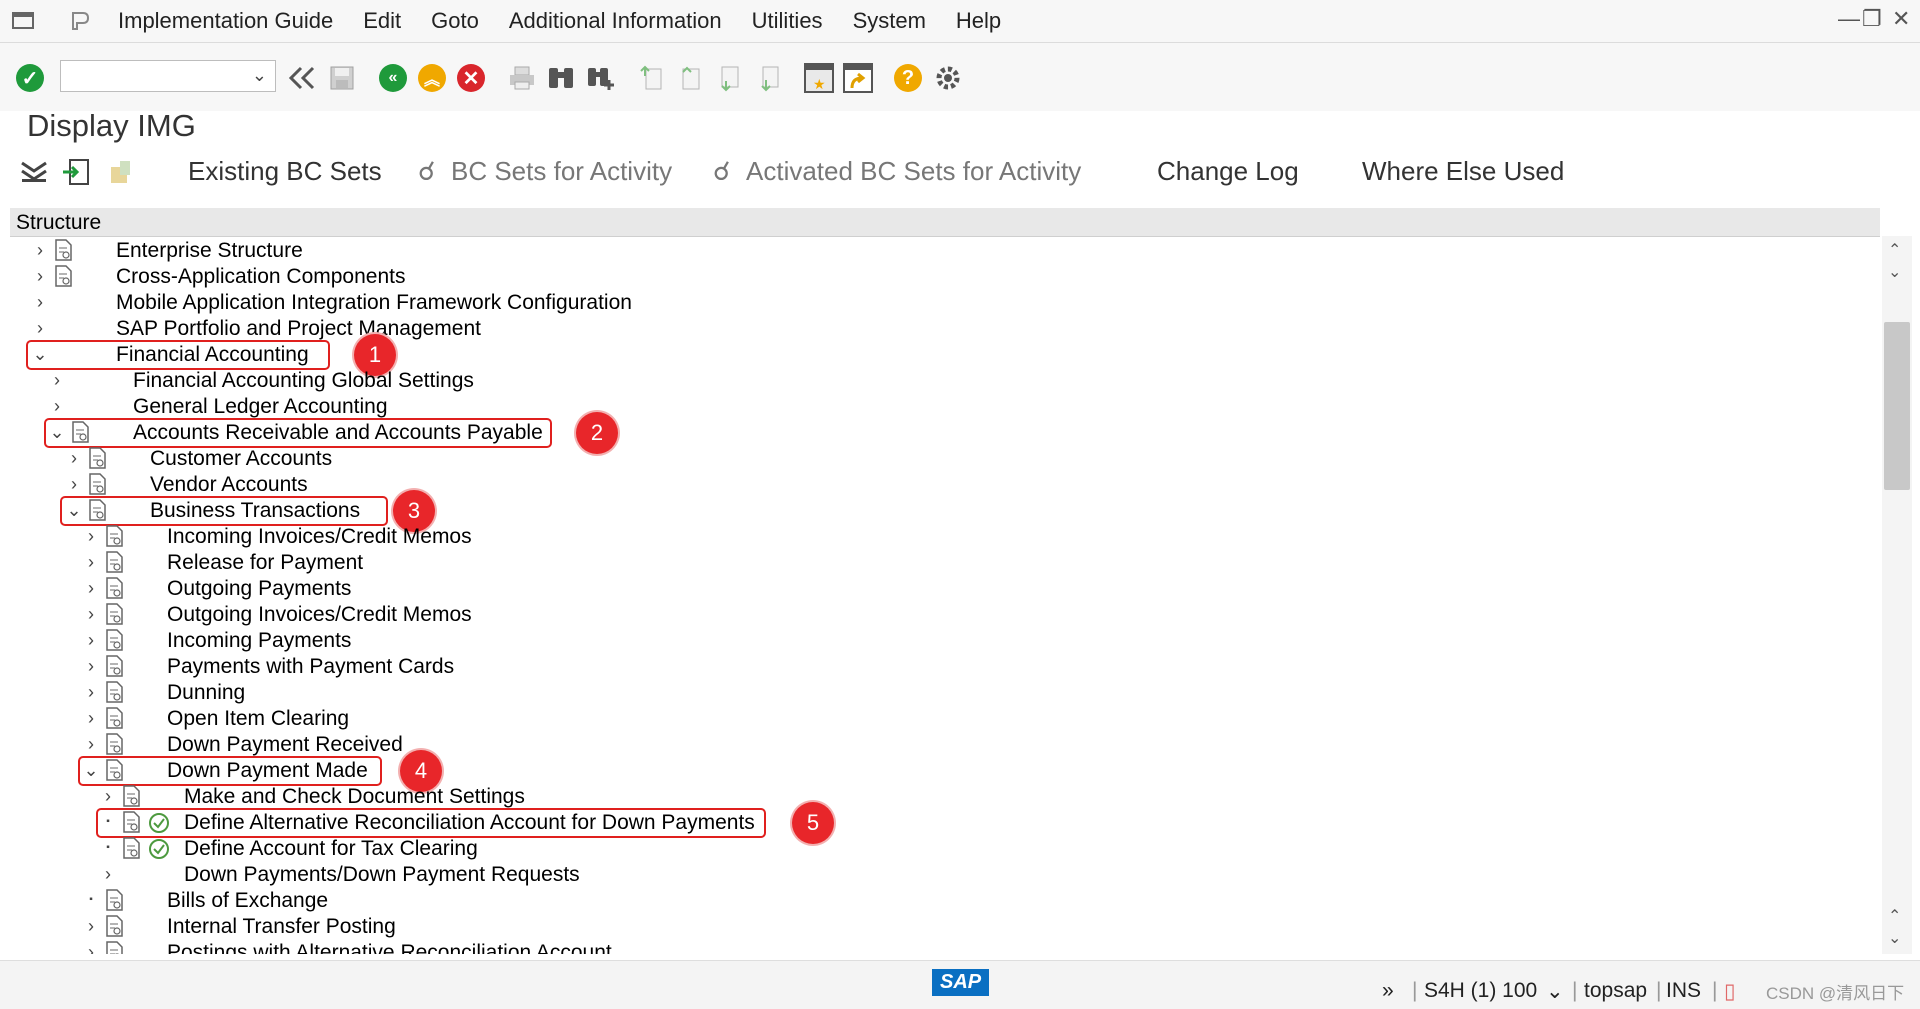 This screenshot has height=1009, width=1920. Describe the element at coordinates (940, 329) in the screenshot. I see `tree-node: › SAP Portfolio and Project Management` at that location.